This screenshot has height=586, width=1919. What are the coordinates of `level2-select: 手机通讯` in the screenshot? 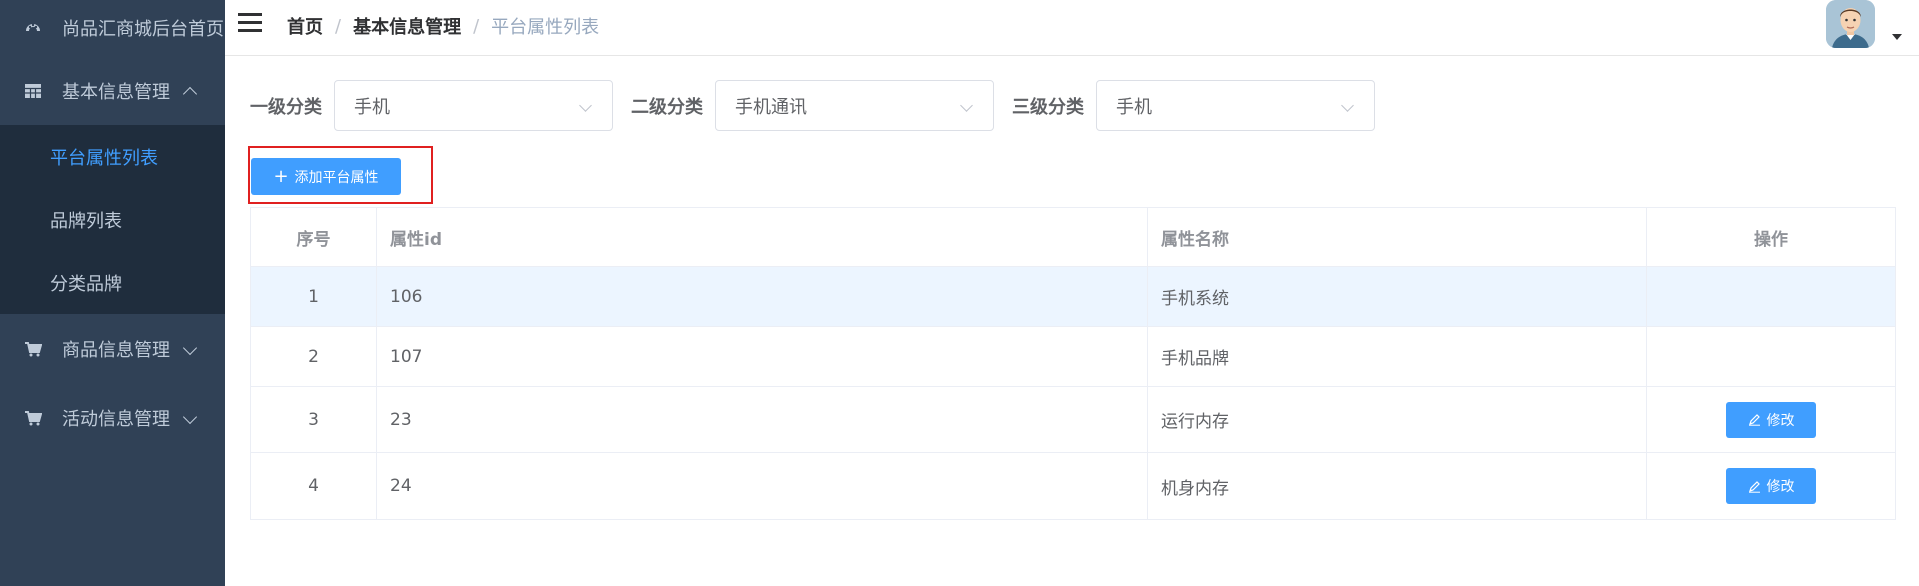 It's located at (854, 105).